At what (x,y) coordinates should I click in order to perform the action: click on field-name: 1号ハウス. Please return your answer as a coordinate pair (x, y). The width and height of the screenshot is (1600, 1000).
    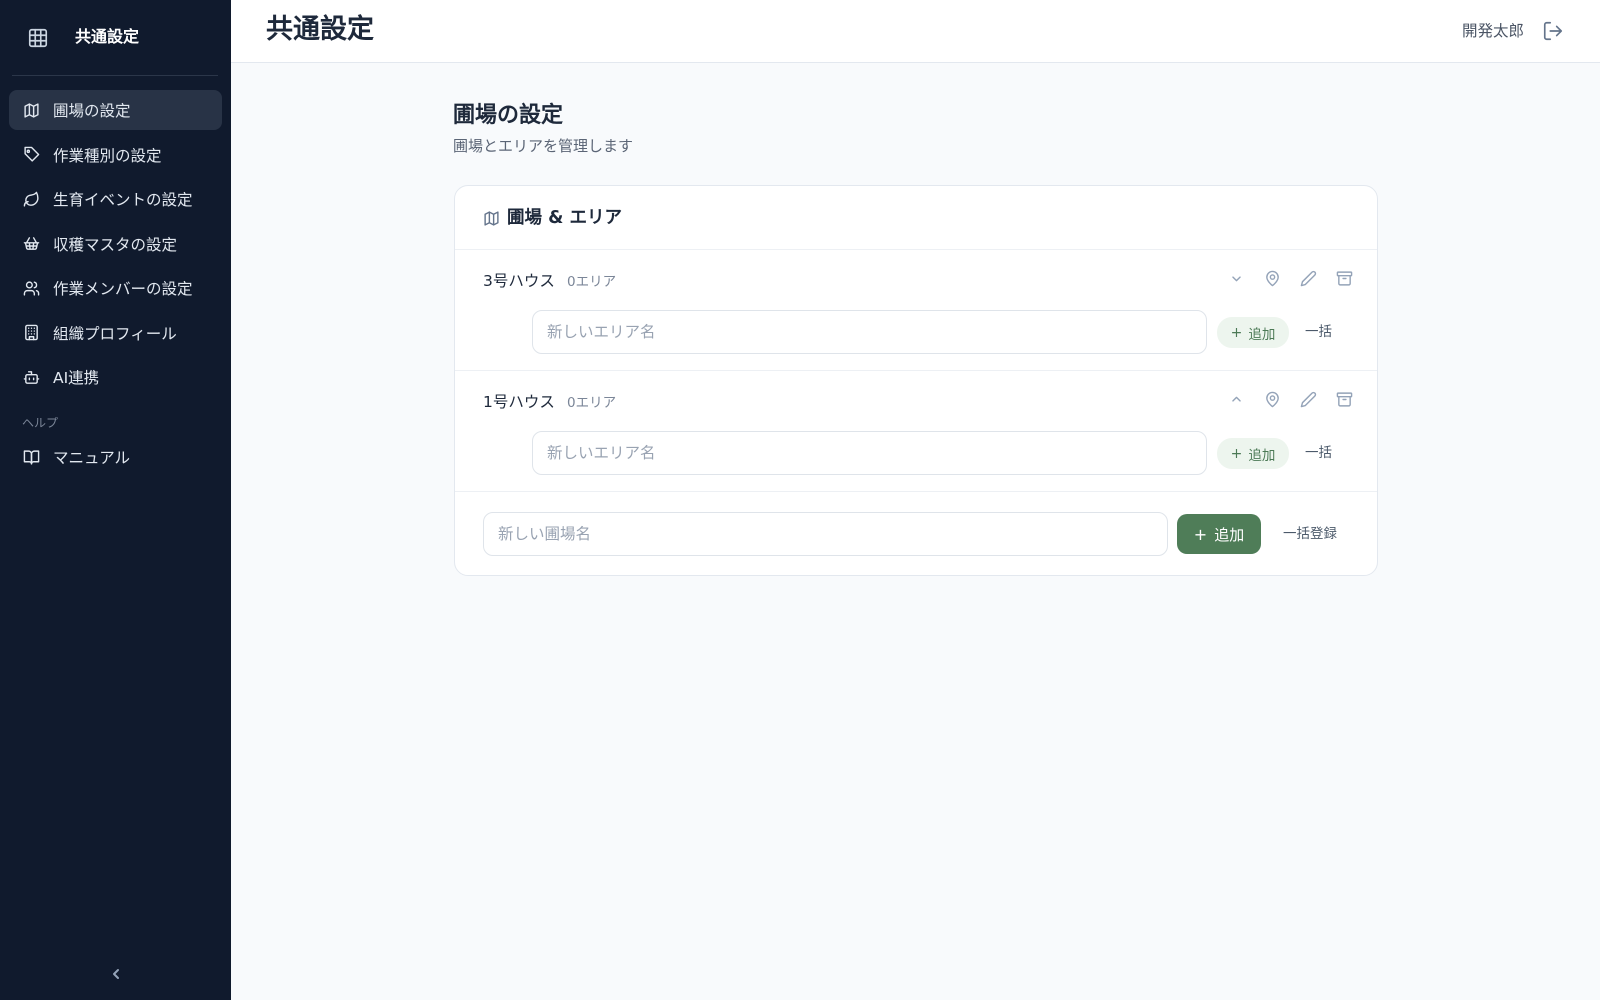
    Looking at the image, I should click on (519, 402).